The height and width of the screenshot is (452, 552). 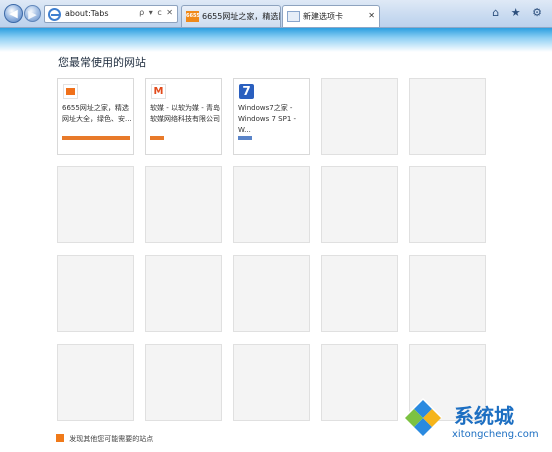 What do you see at coordinates (519, 12) in the screenshot?
I see `toolbar-right-icons: ⌂ ★ ⚙` at bounding box center [519, 12].